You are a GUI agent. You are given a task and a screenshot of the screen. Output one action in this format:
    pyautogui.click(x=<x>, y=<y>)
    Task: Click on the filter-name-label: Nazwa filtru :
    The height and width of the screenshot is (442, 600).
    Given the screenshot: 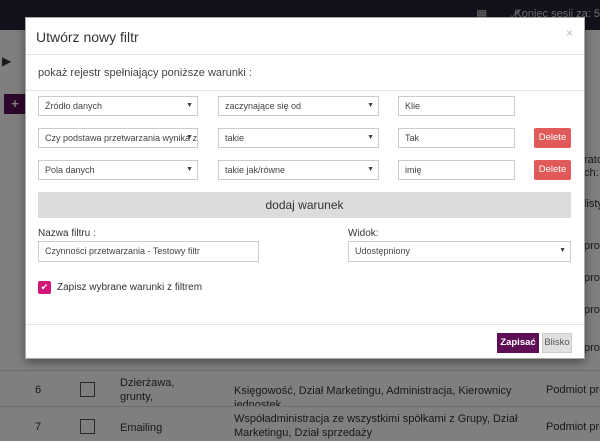 What is the action you would take?
    pyautogui.click(x=67, y=233)
    